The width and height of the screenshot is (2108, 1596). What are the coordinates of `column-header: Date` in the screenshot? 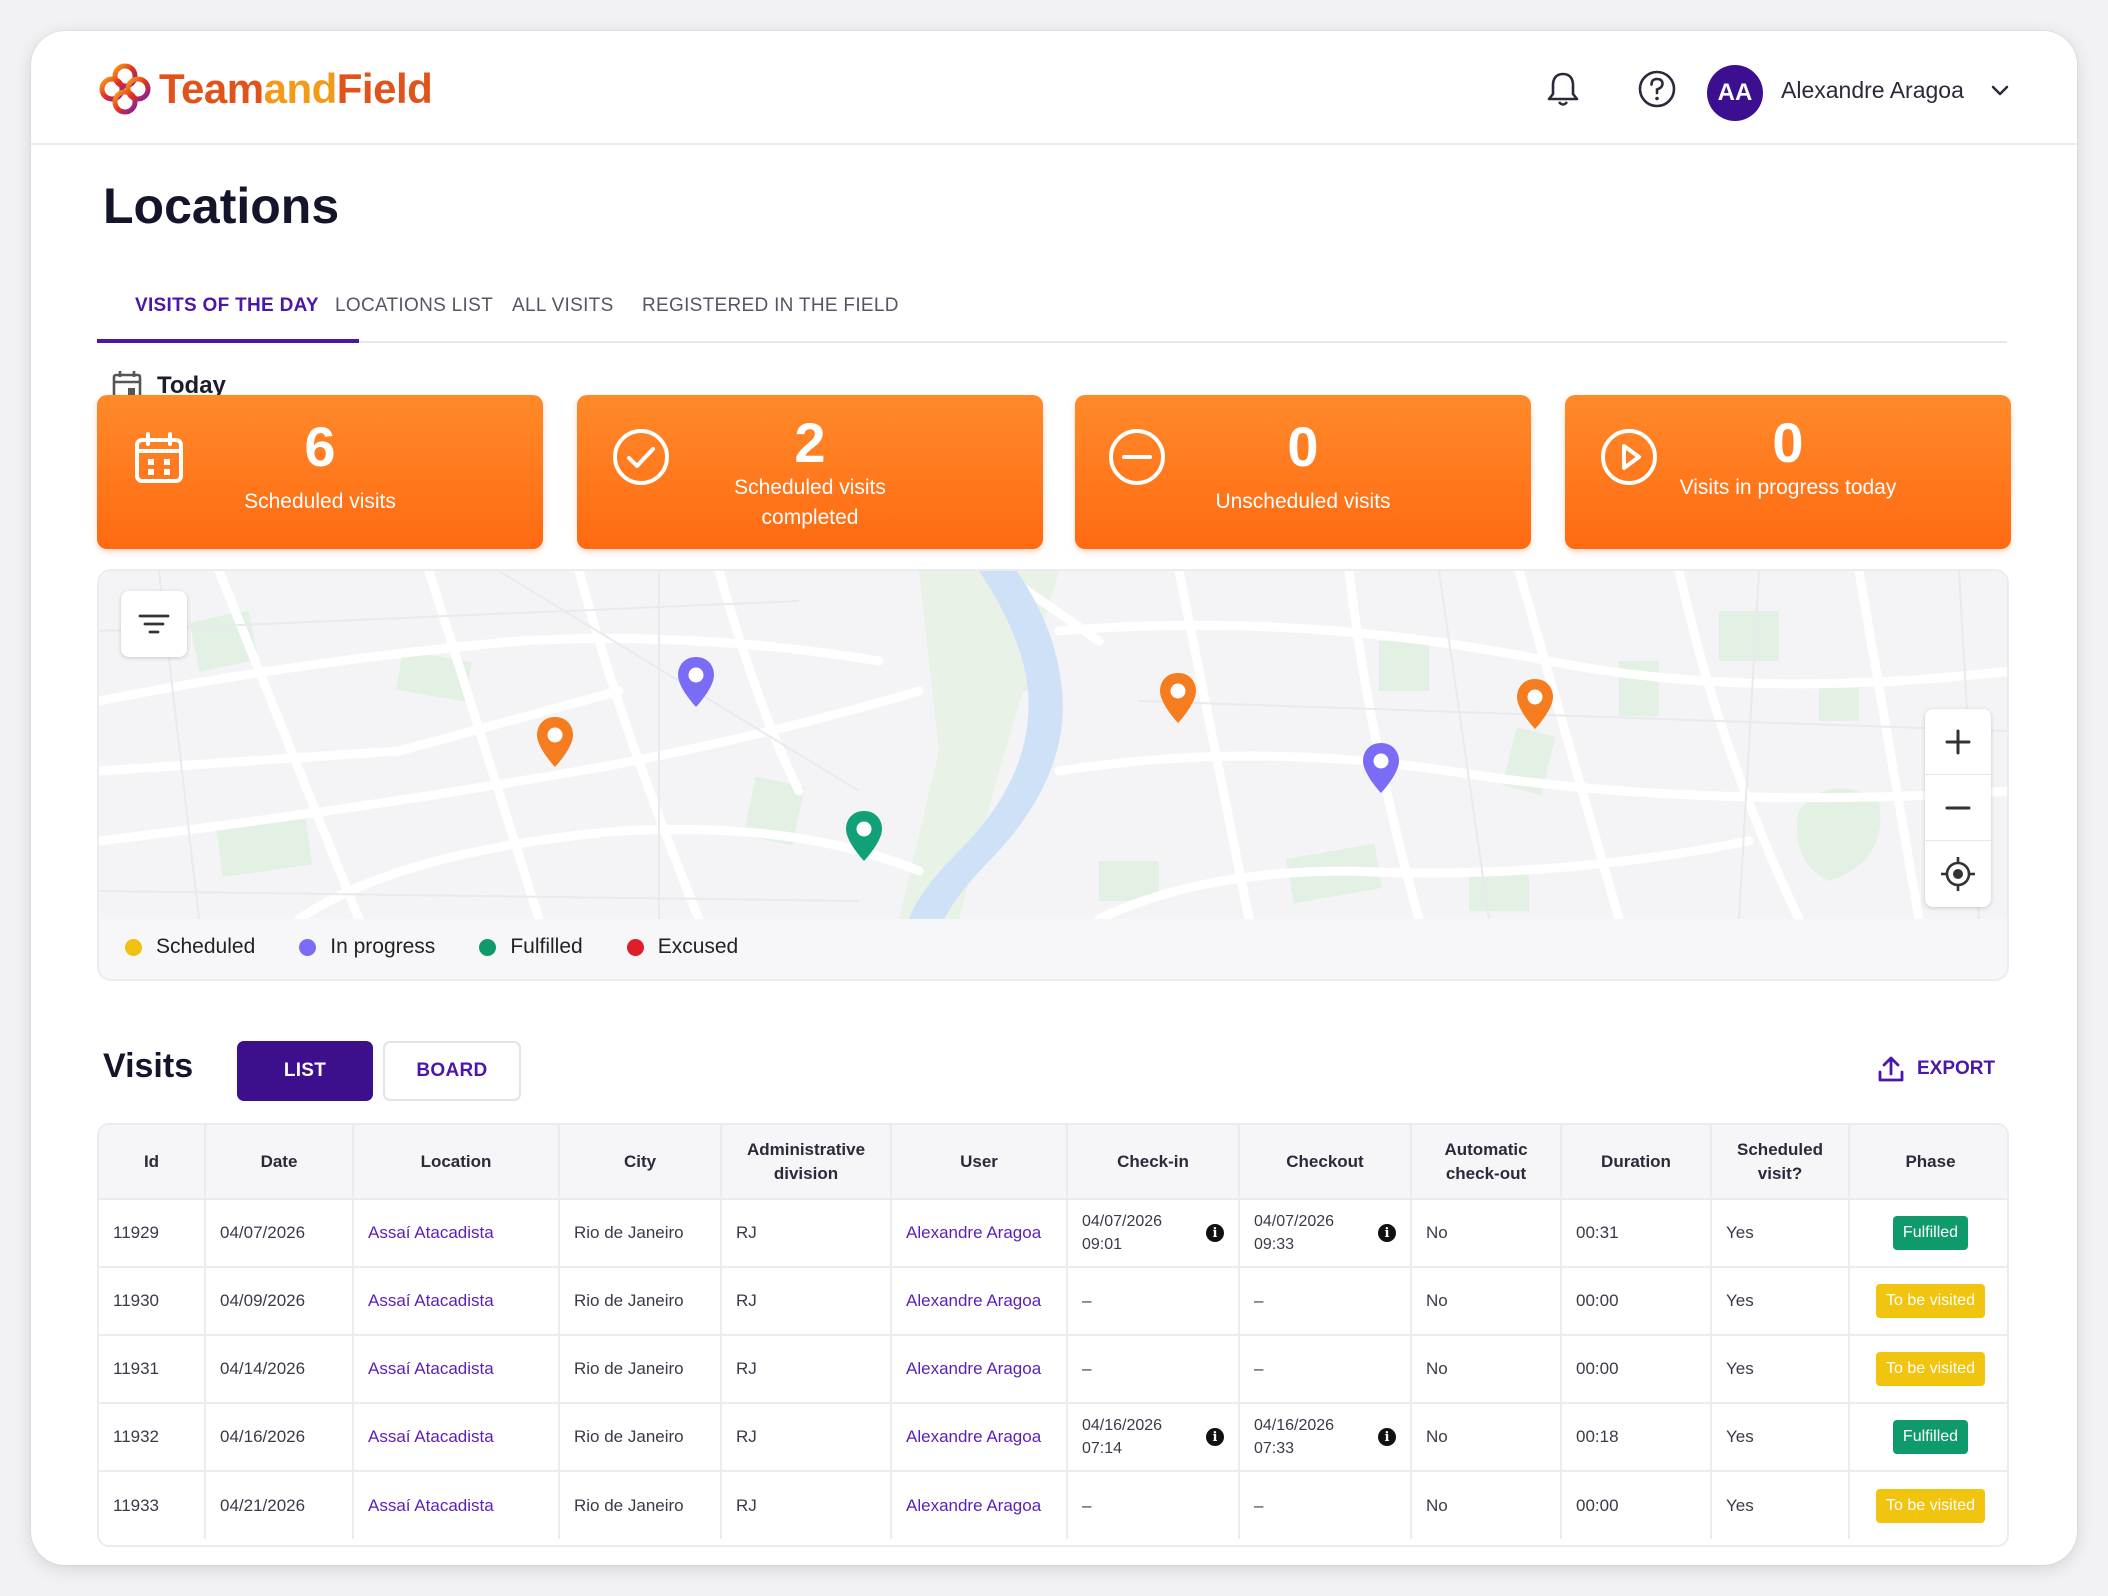 It's located at (279, 1162).